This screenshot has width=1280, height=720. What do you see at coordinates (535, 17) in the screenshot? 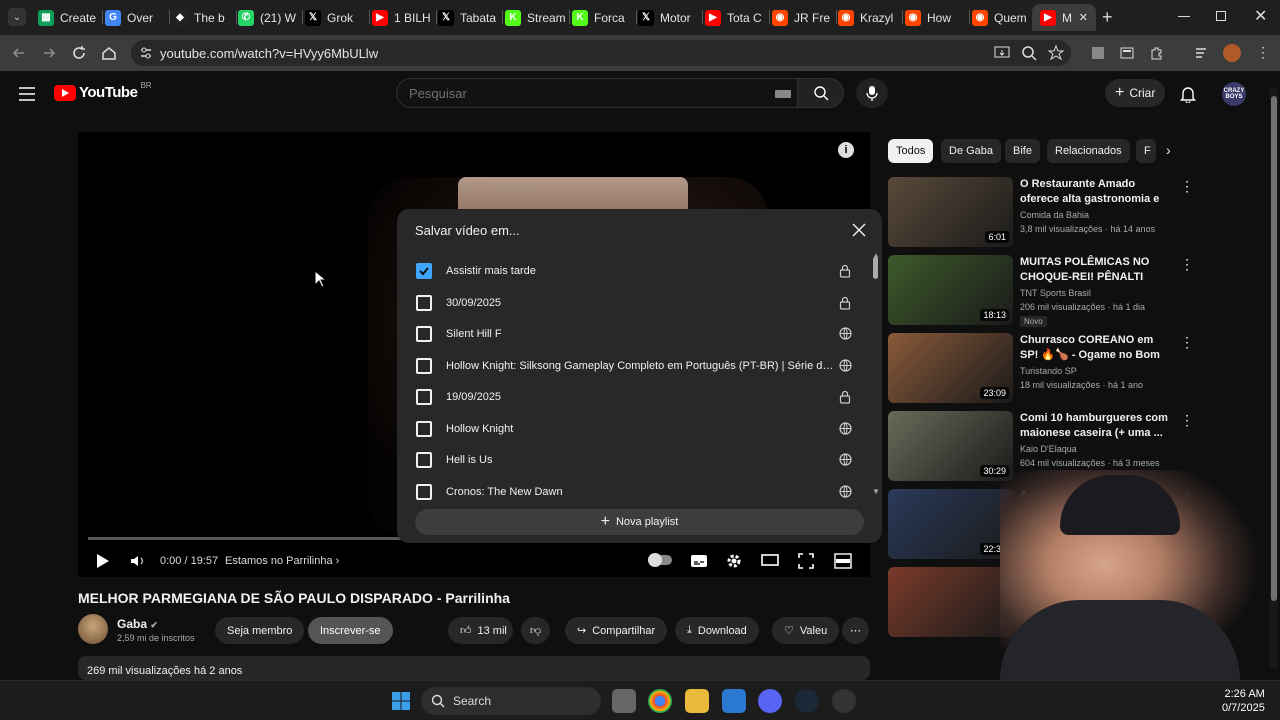
I see `browser-tab: K Stream` at bounding box center [535, 17].